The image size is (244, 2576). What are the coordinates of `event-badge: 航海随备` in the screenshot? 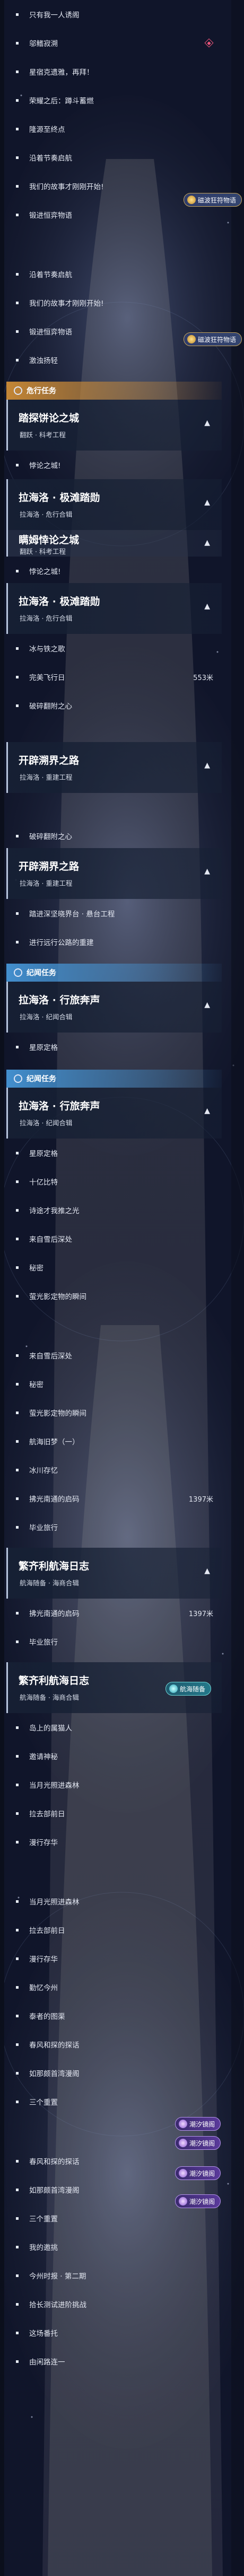 It's located at (189, 1689).